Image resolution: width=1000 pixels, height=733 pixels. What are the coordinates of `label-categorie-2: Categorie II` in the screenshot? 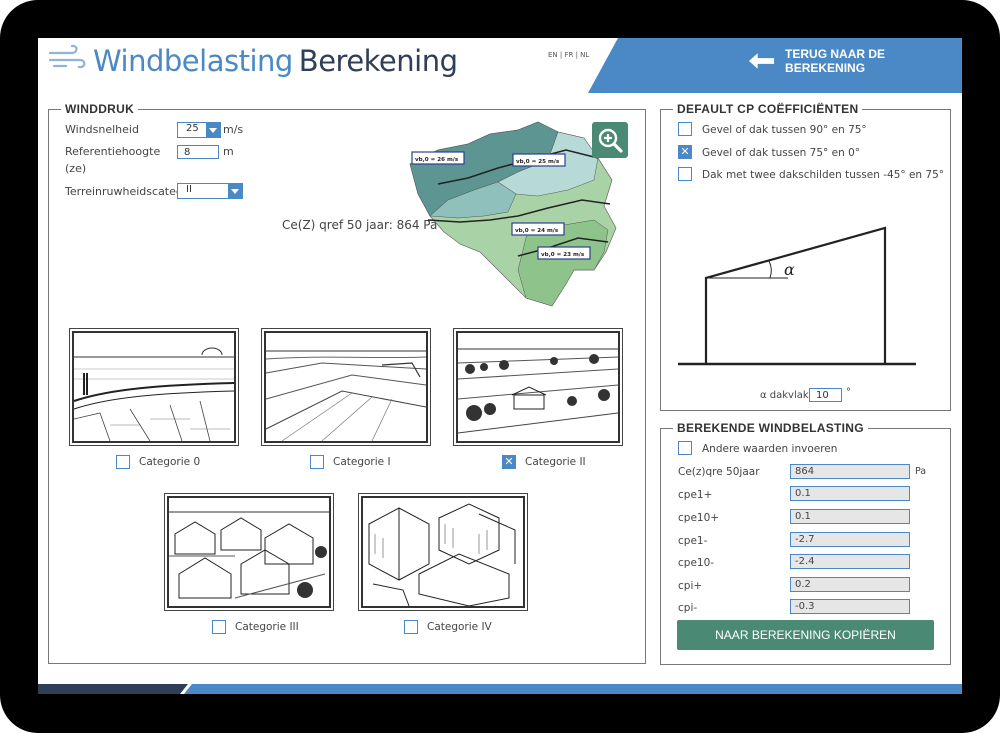 It's located at (555, 462).